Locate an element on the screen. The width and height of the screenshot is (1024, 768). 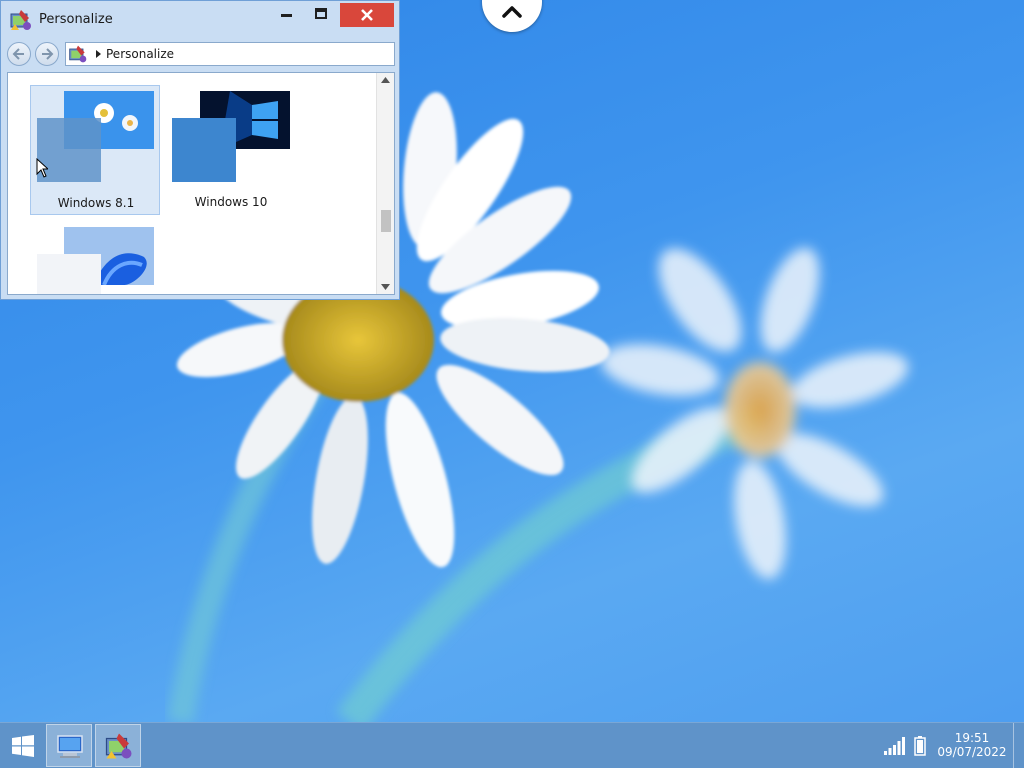
chevron-up-icon is located at coordinates (512, 12).